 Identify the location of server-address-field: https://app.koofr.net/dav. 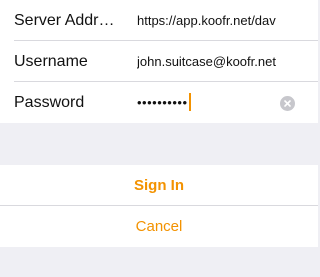
(226, 20).